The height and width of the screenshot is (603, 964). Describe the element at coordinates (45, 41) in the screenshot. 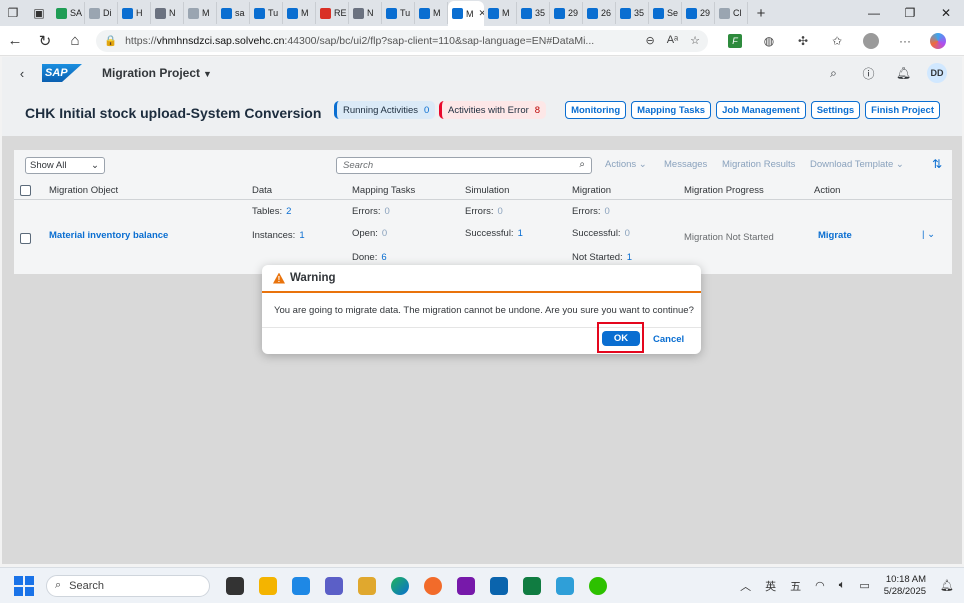

I see `refresh-icon: ↻` at that location.